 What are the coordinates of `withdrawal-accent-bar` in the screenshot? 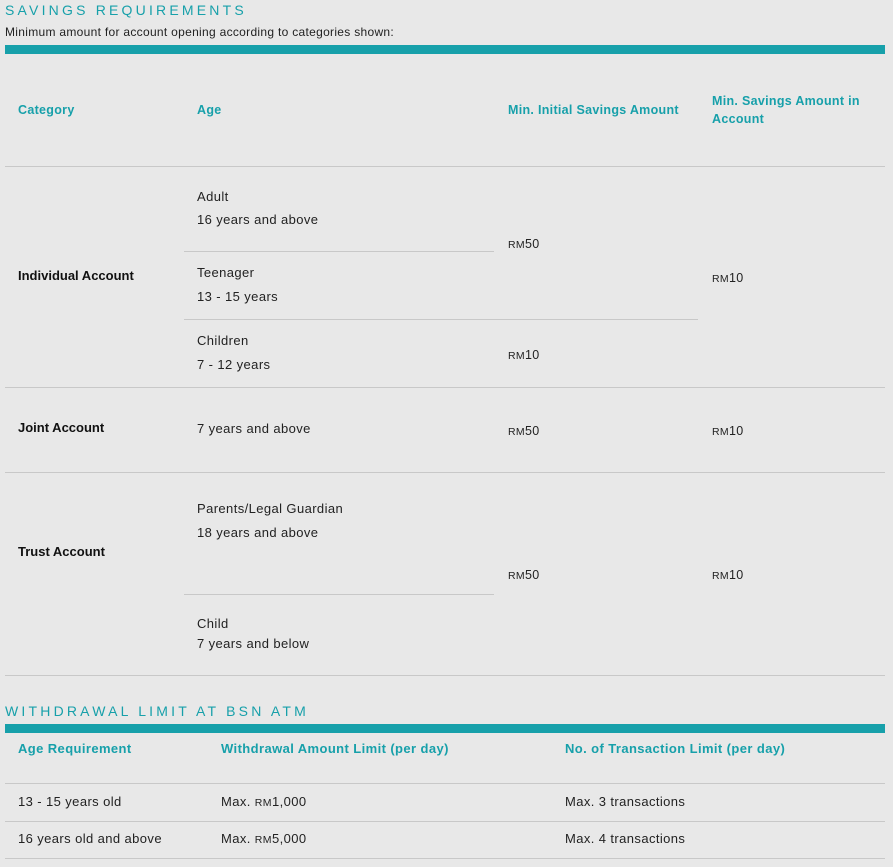 It's located at (445, 728).